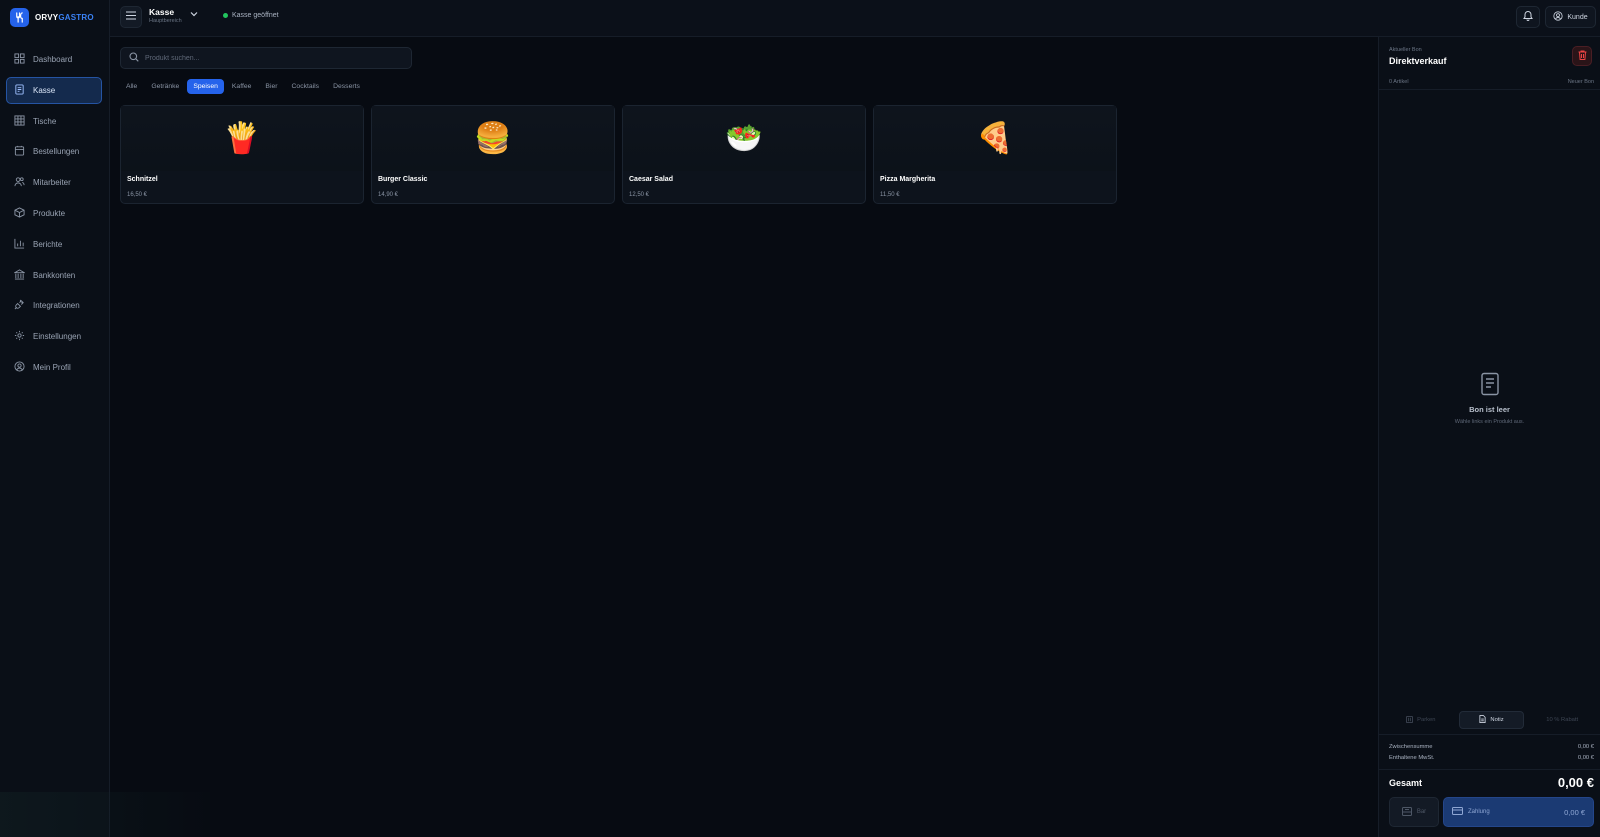  Describe the element at coordinates (242, 86) in the screenshot. I see `tab-kaffee: Kaffee` at that location.